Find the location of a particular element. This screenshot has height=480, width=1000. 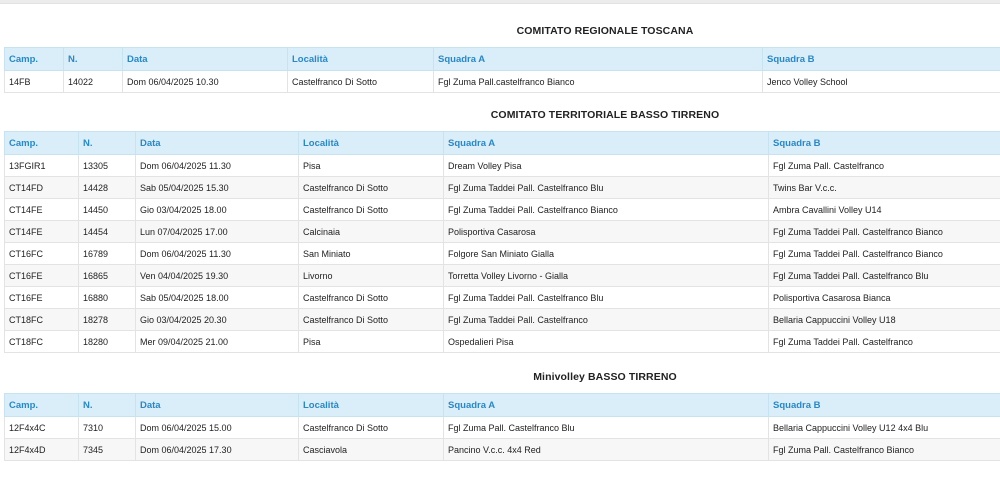

cell-squadra-b: Jenco Volley School is located at coordinates (881, 81).